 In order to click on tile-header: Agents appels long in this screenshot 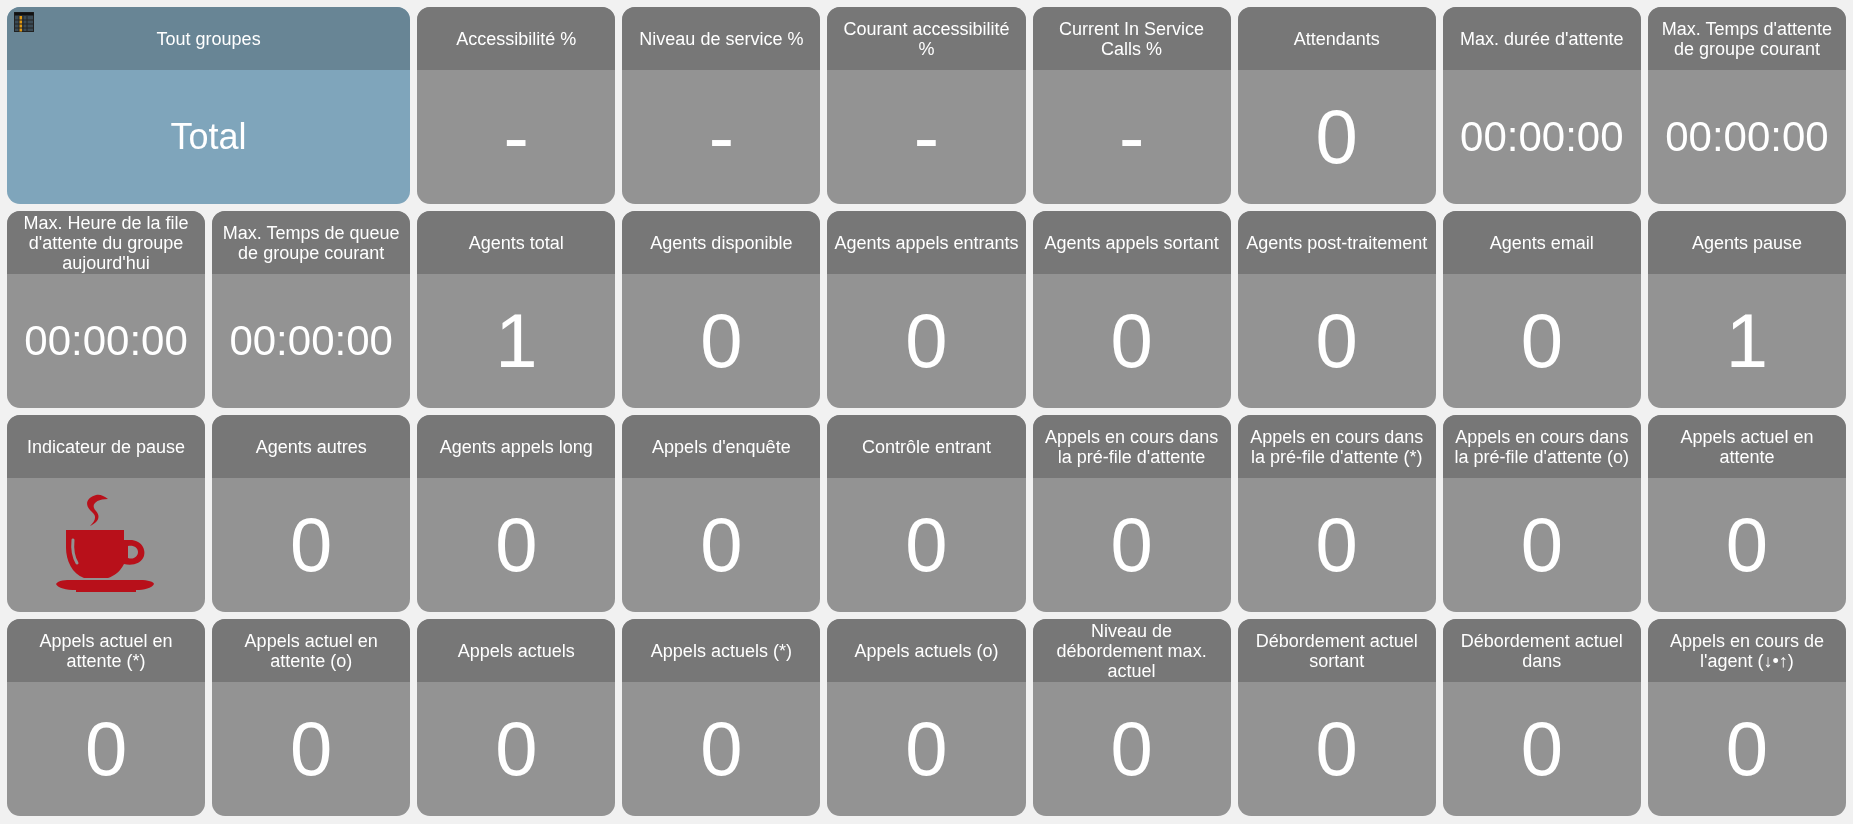, I will do `click(516, 446)`.